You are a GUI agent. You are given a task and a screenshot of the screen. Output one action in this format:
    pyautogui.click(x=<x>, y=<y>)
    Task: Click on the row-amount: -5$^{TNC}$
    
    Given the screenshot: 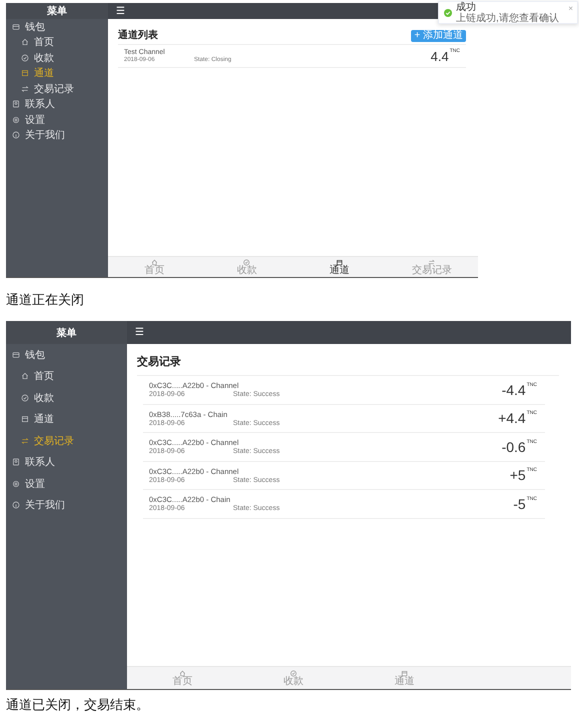 What is the action you would take?
    pyautogui.click(x=525, y=504)
    